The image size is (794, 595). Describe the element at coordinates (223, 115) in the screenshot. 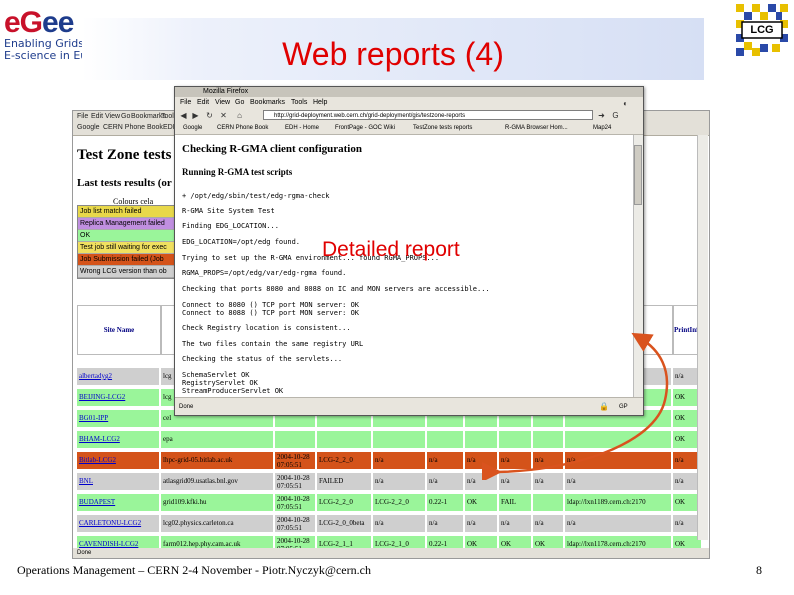

I see `stop-icon: ✕` at that location.